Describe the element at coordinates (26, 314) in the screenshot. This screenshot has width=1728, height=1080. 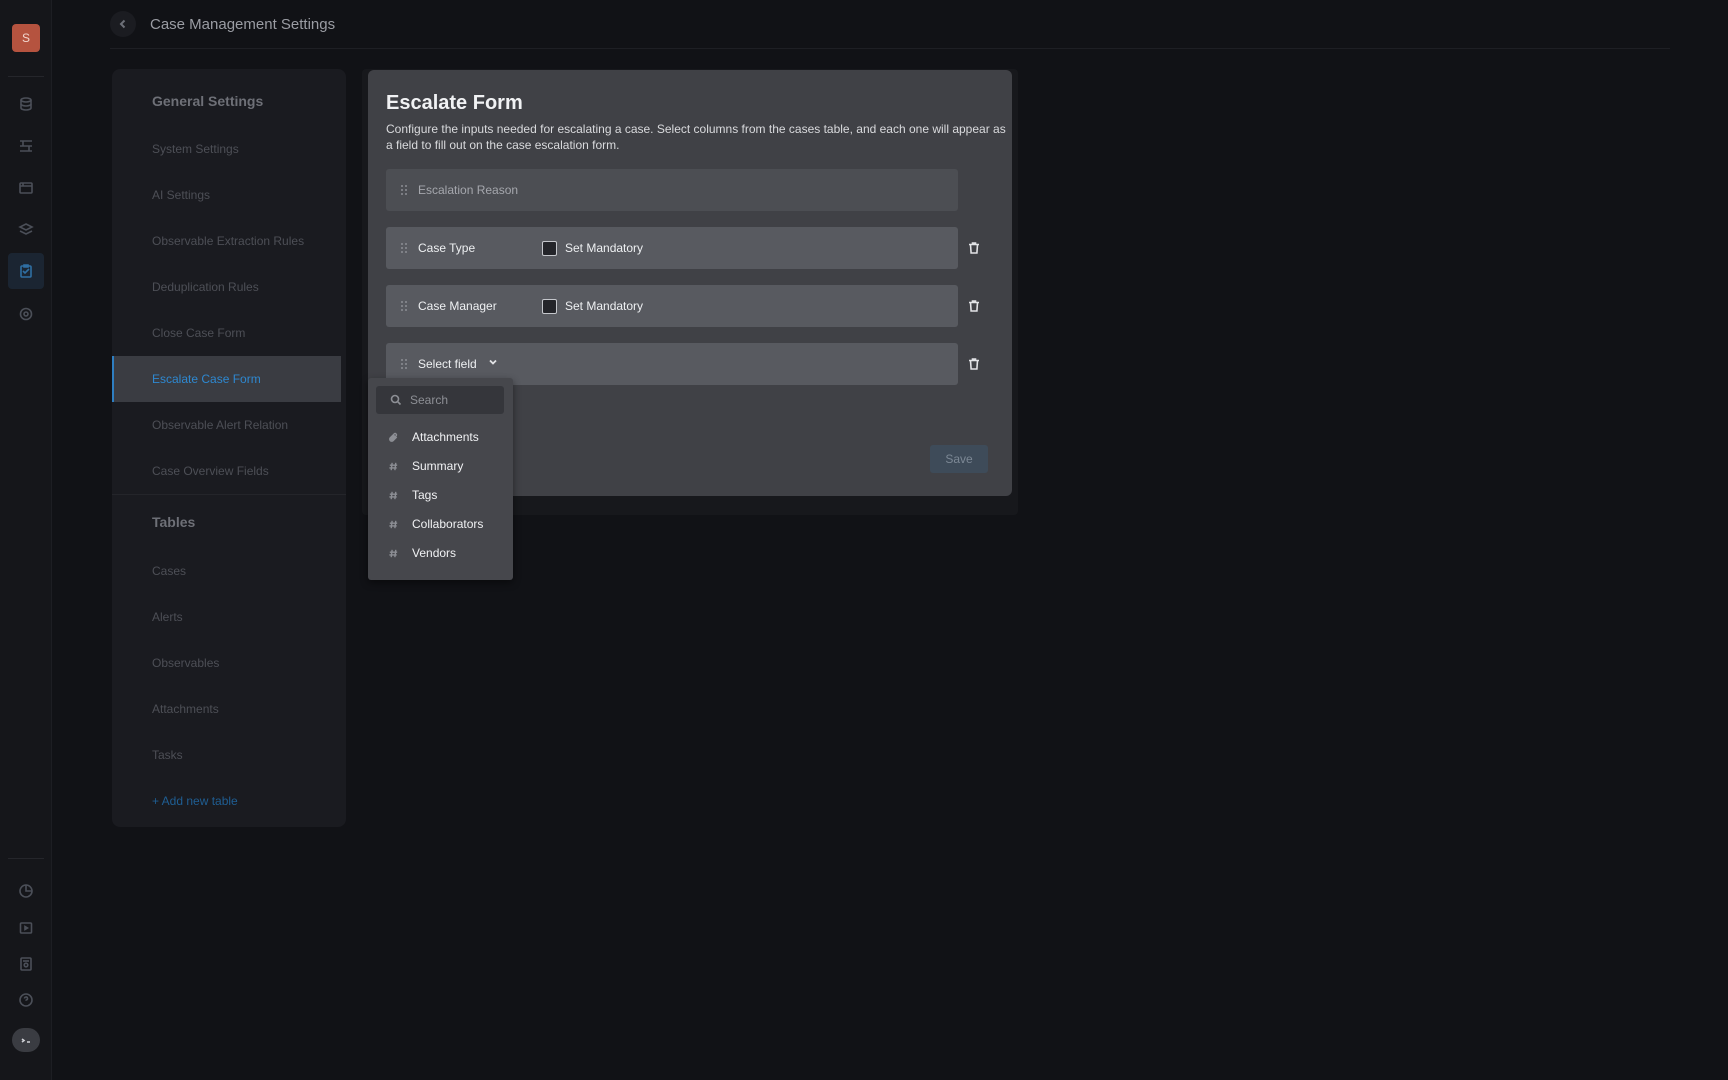
I see `target-icon` at that location.